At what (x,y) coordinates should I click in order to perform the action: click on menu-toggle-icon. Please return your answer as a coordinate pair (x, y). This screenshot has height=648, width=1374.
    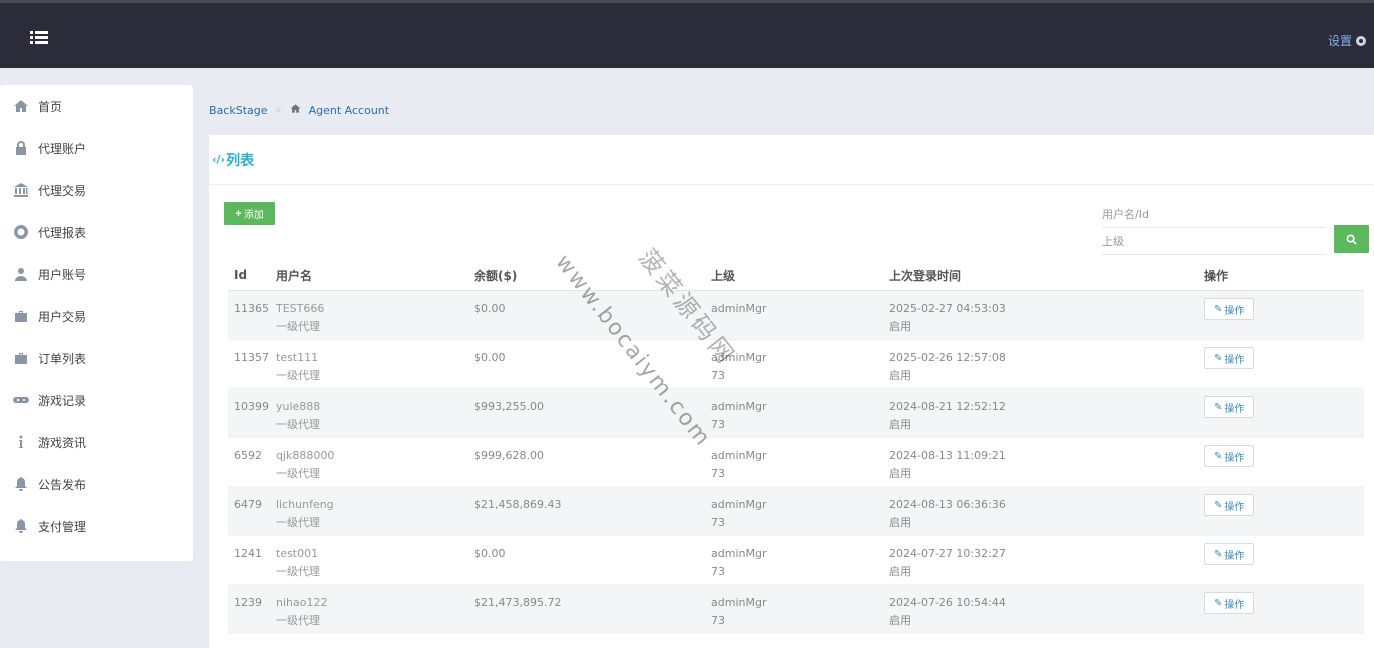
    Looking at the image, I should click on (39, 38).